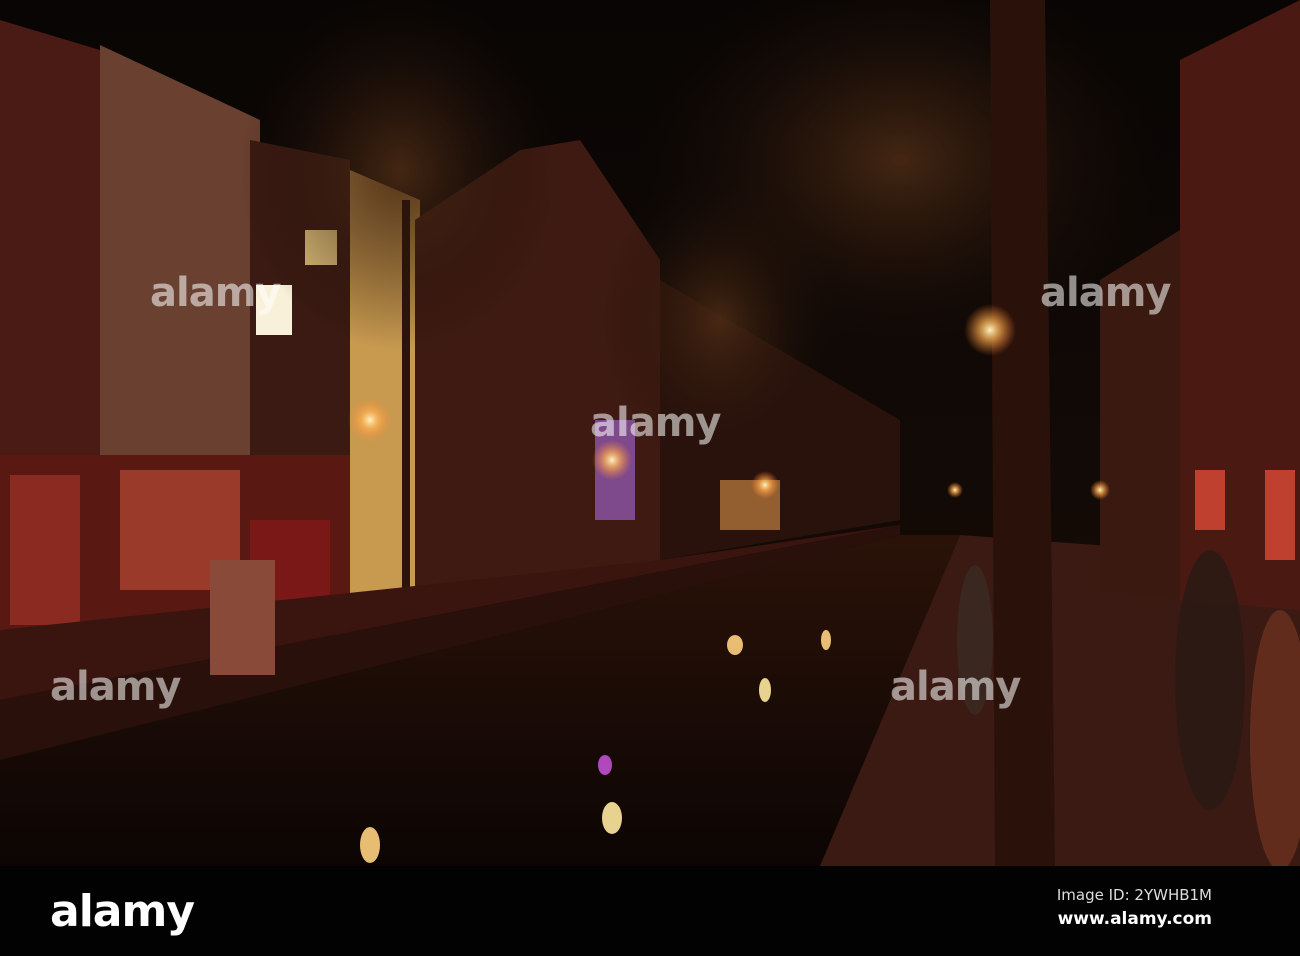 This screenshot has height=956, width=1300. I want to click on footer-bar: alamy Image ID: 2YWHB1M www.alamy.com, so click(650, 911).